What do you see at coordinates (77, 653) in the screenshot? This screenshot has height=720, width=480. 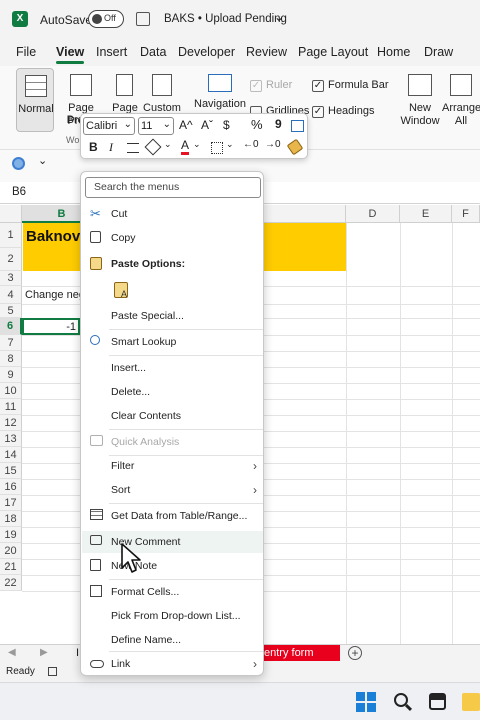 I see `sheet-tab-partial: I` at bounding box center [77, 653].